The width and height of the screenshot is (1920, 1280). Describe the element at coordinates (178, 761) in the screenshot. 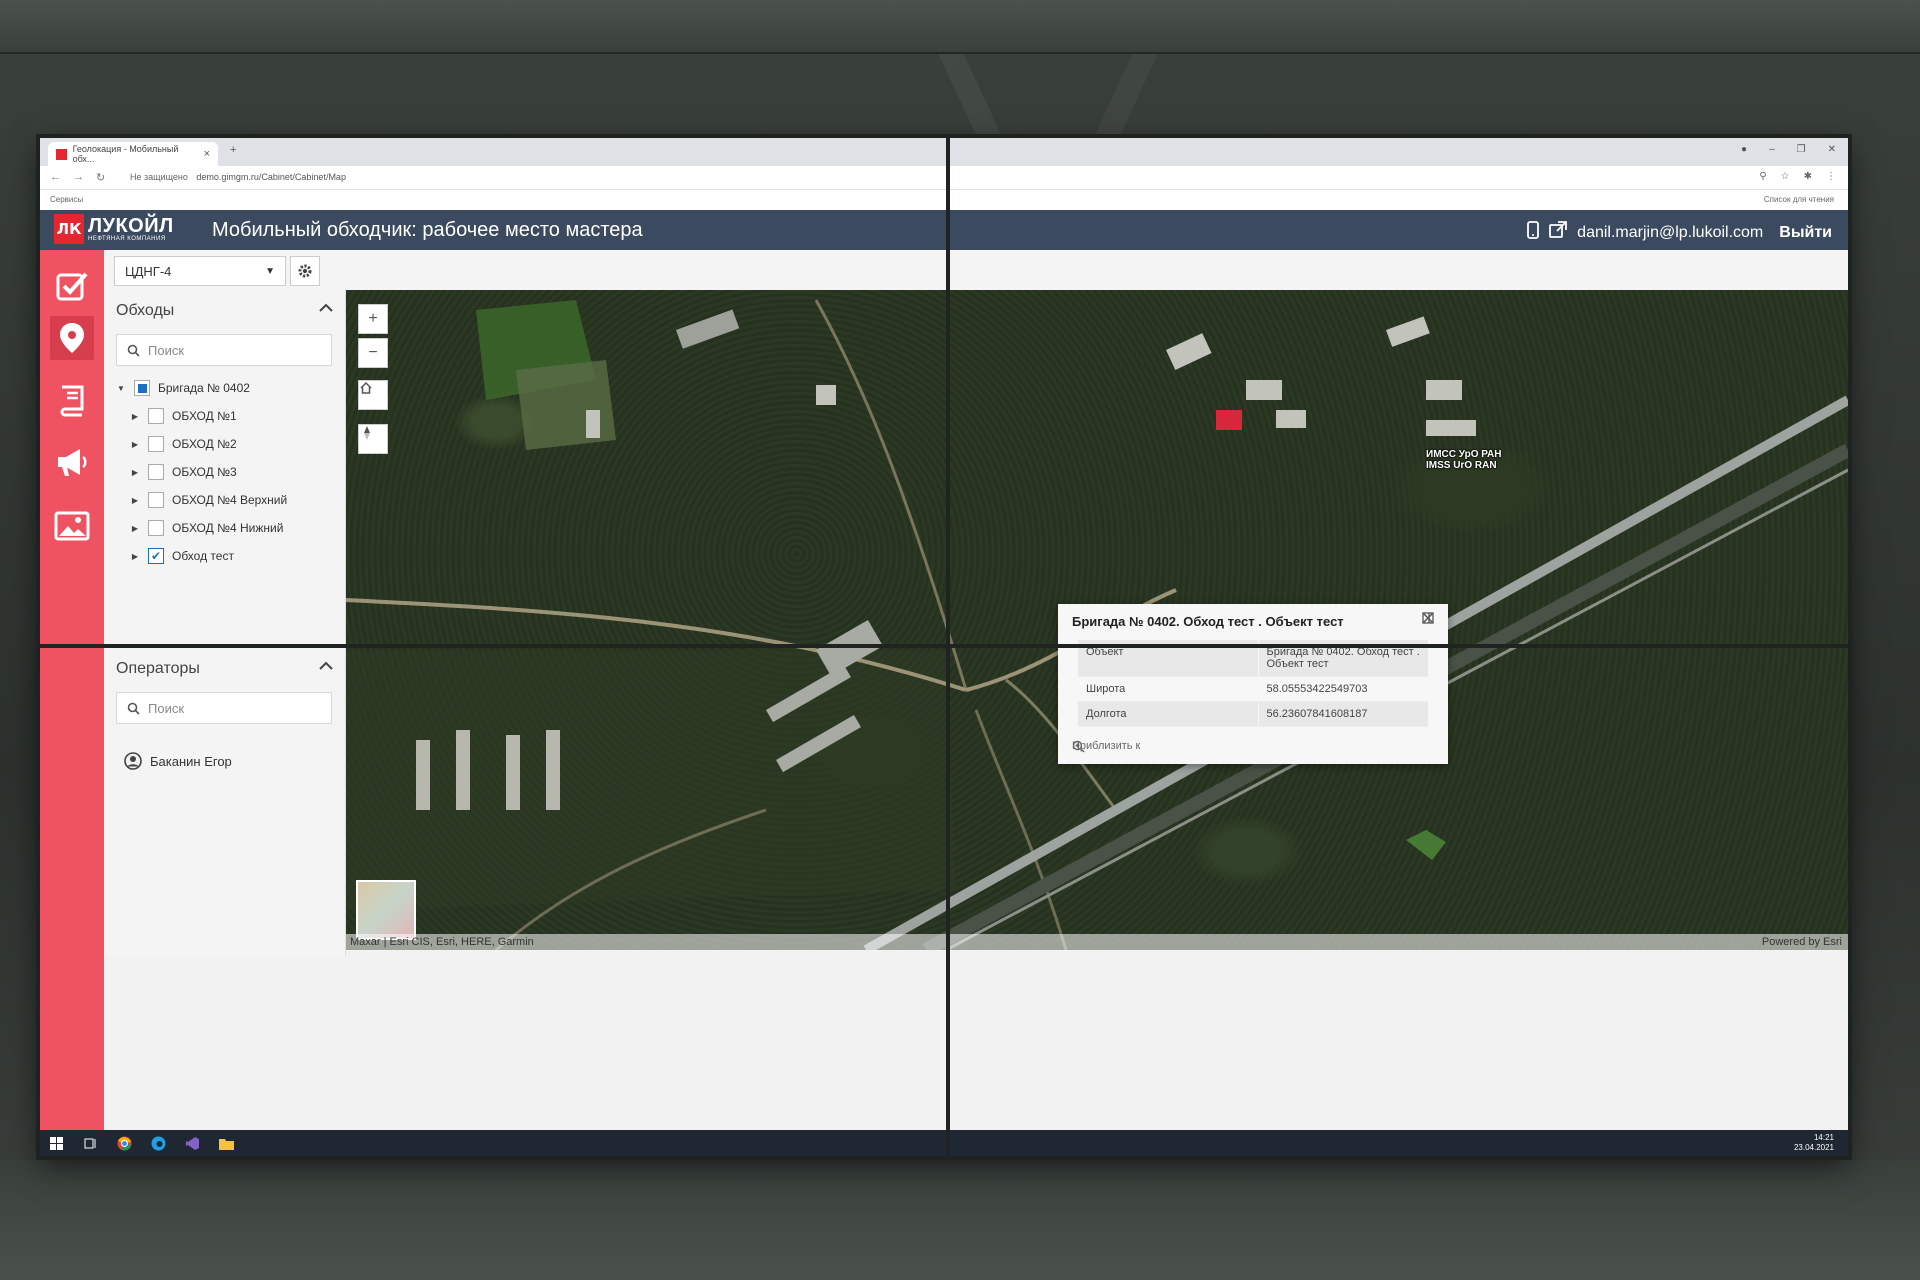

I see `operator-item: Баканин Егор` at that location.